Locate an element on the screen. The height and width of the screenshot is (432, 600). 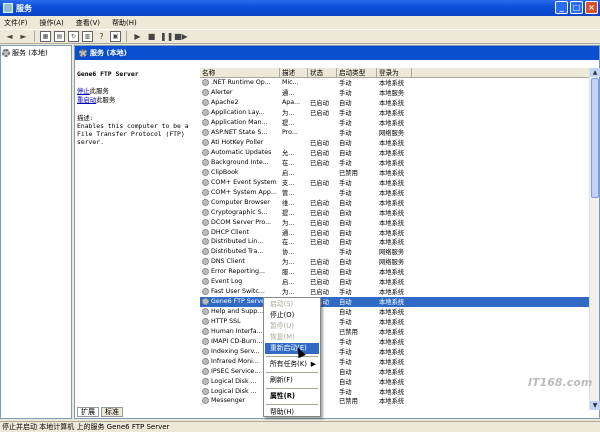
selected-service-name: Gene6 FTP Server is located at coordinates (108, 74).